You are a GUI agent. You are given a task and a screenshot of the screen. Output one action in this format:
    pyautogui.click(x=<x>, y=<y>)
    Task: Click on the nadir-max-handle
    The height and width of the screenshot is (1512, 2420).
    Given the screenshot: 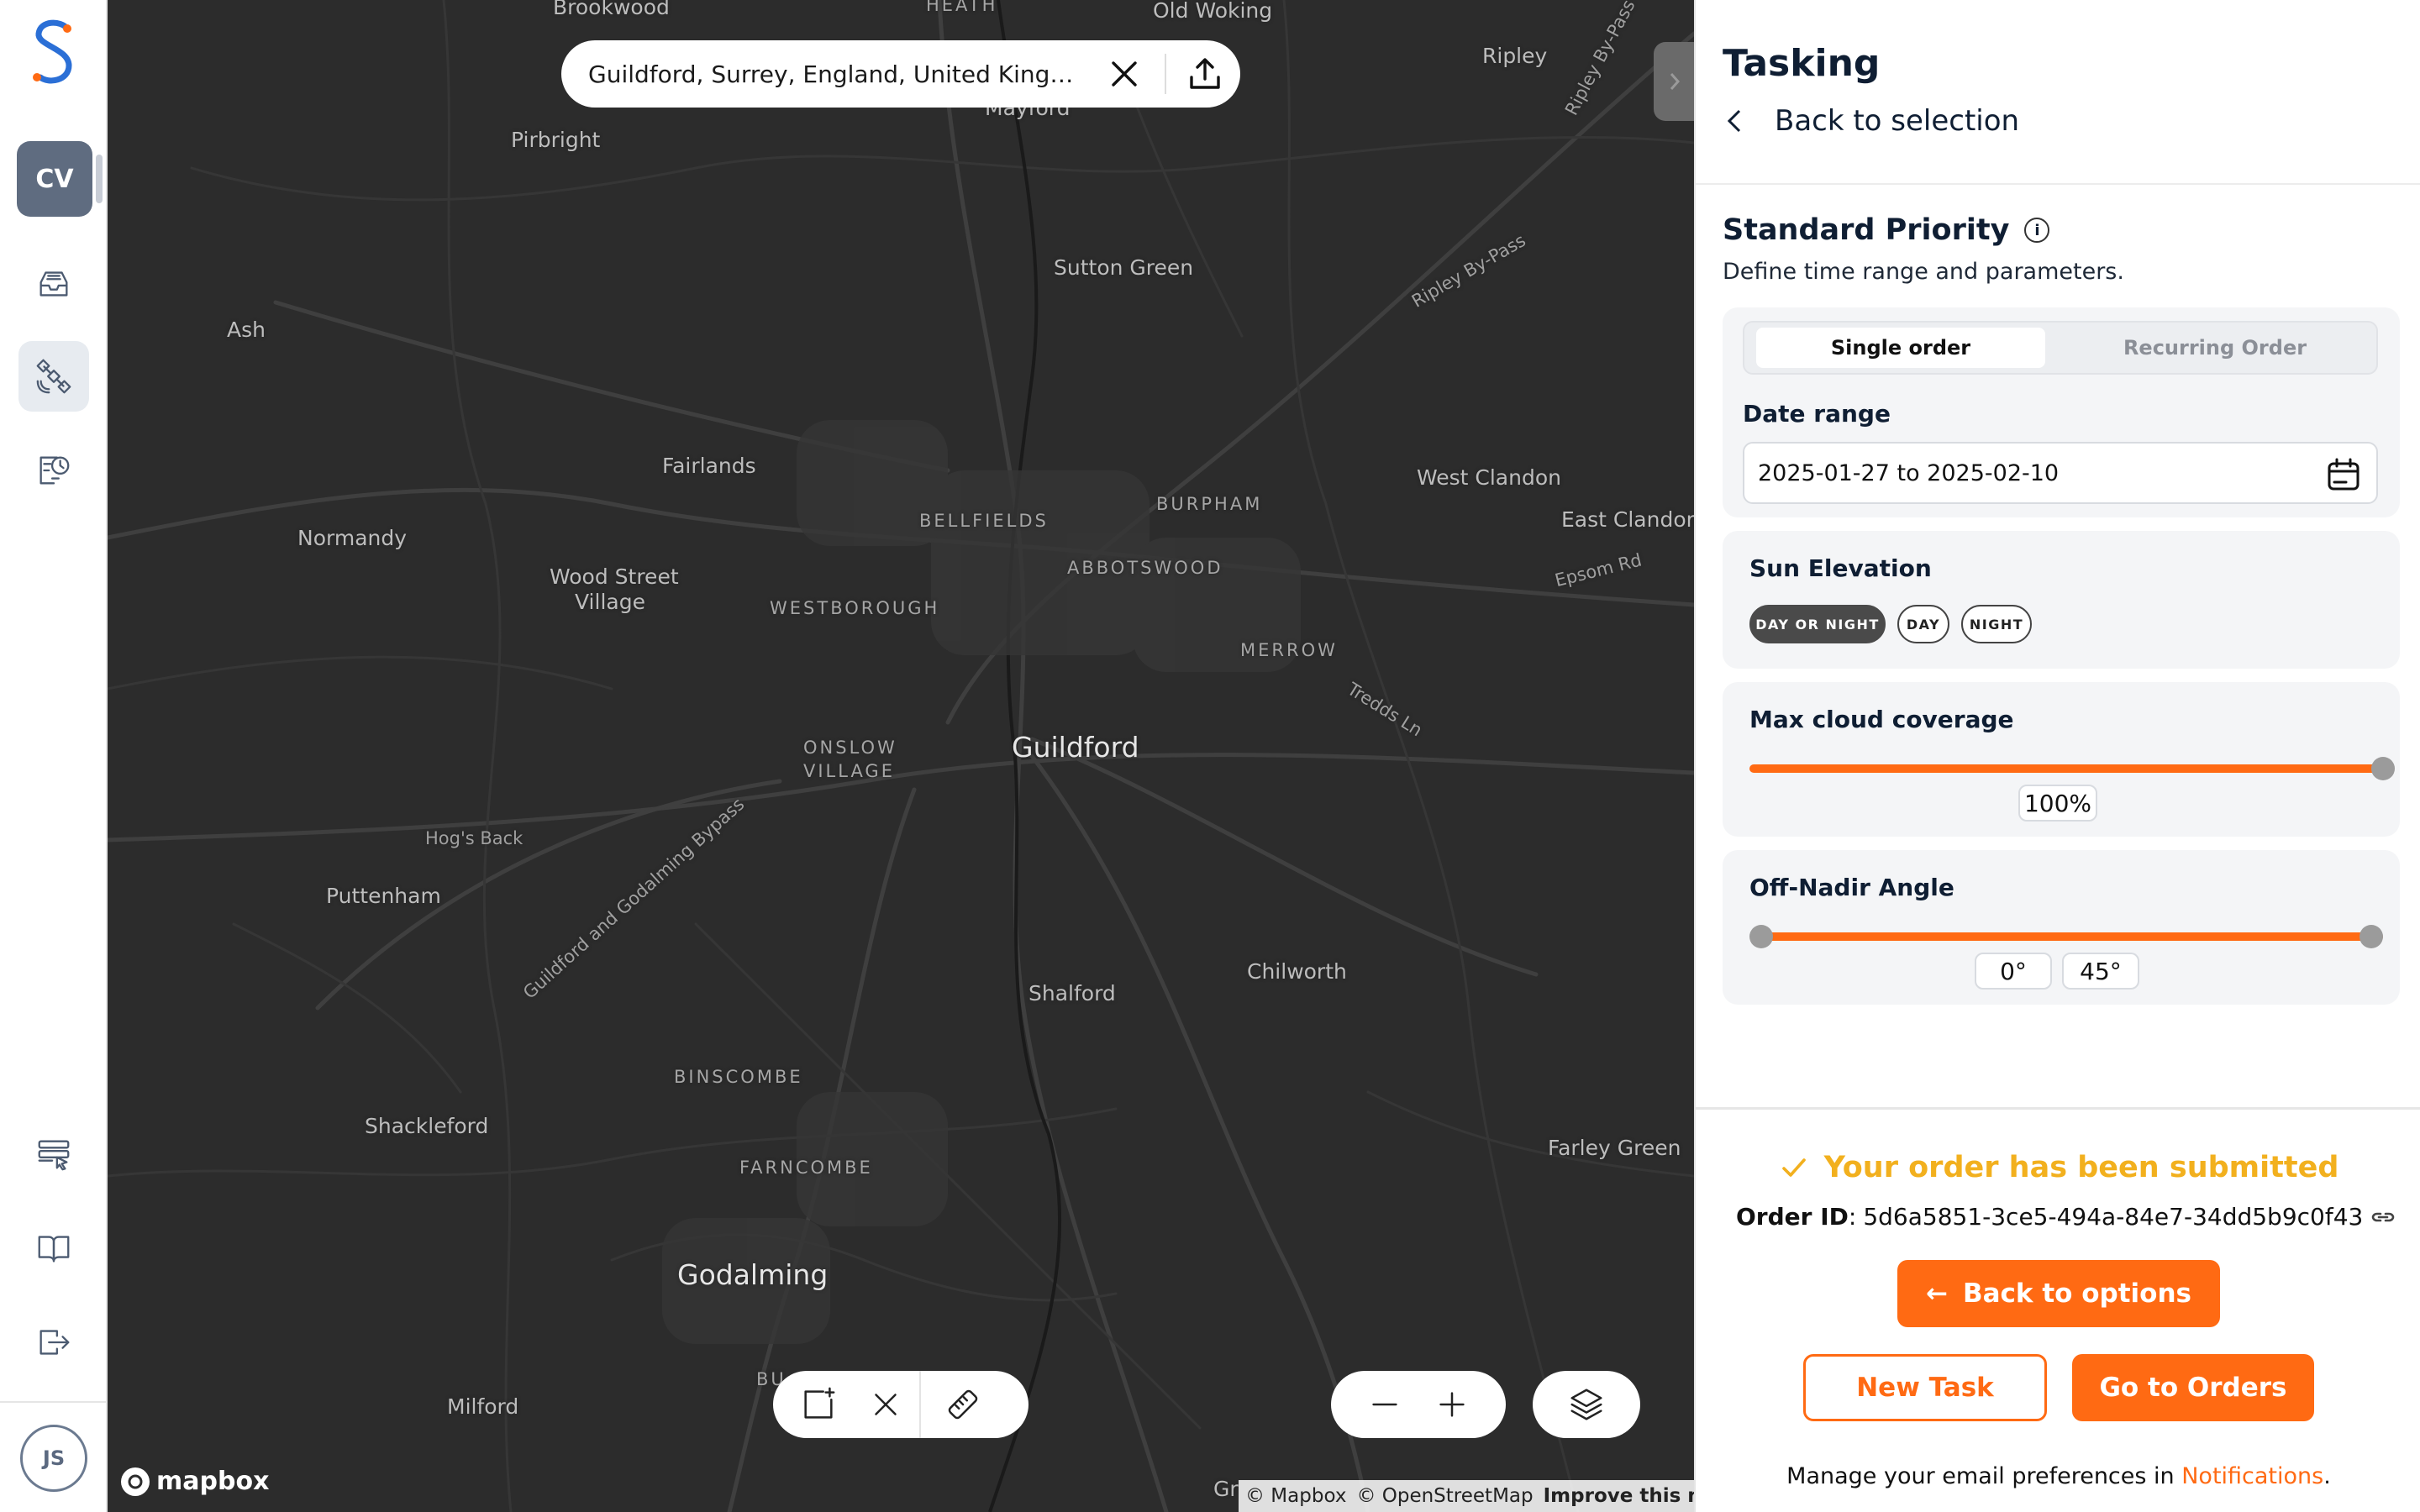 What is the action you would take?
    pyautogui.click(x=2371, y=936)
    